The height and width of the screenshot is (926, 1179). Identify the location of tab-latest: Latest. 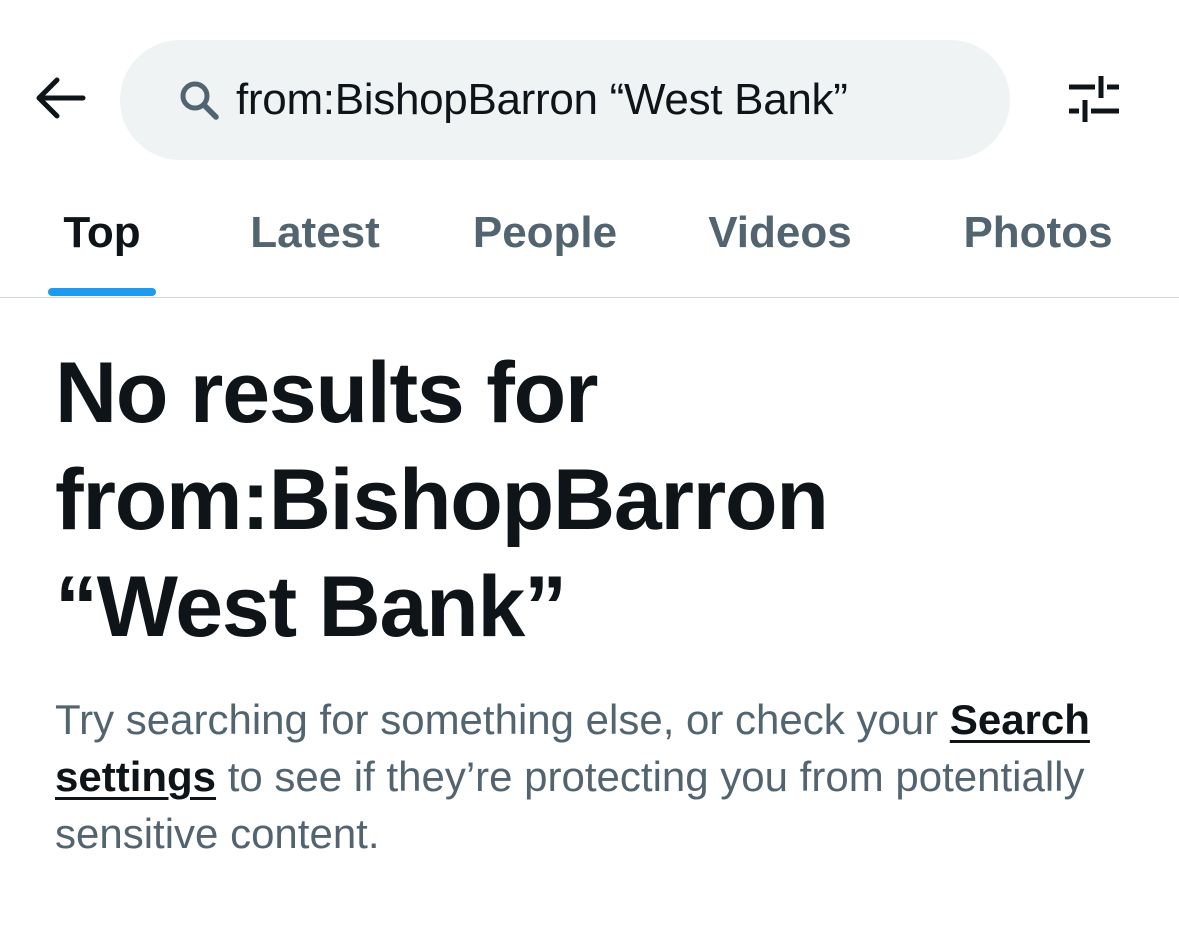
(315, 243).